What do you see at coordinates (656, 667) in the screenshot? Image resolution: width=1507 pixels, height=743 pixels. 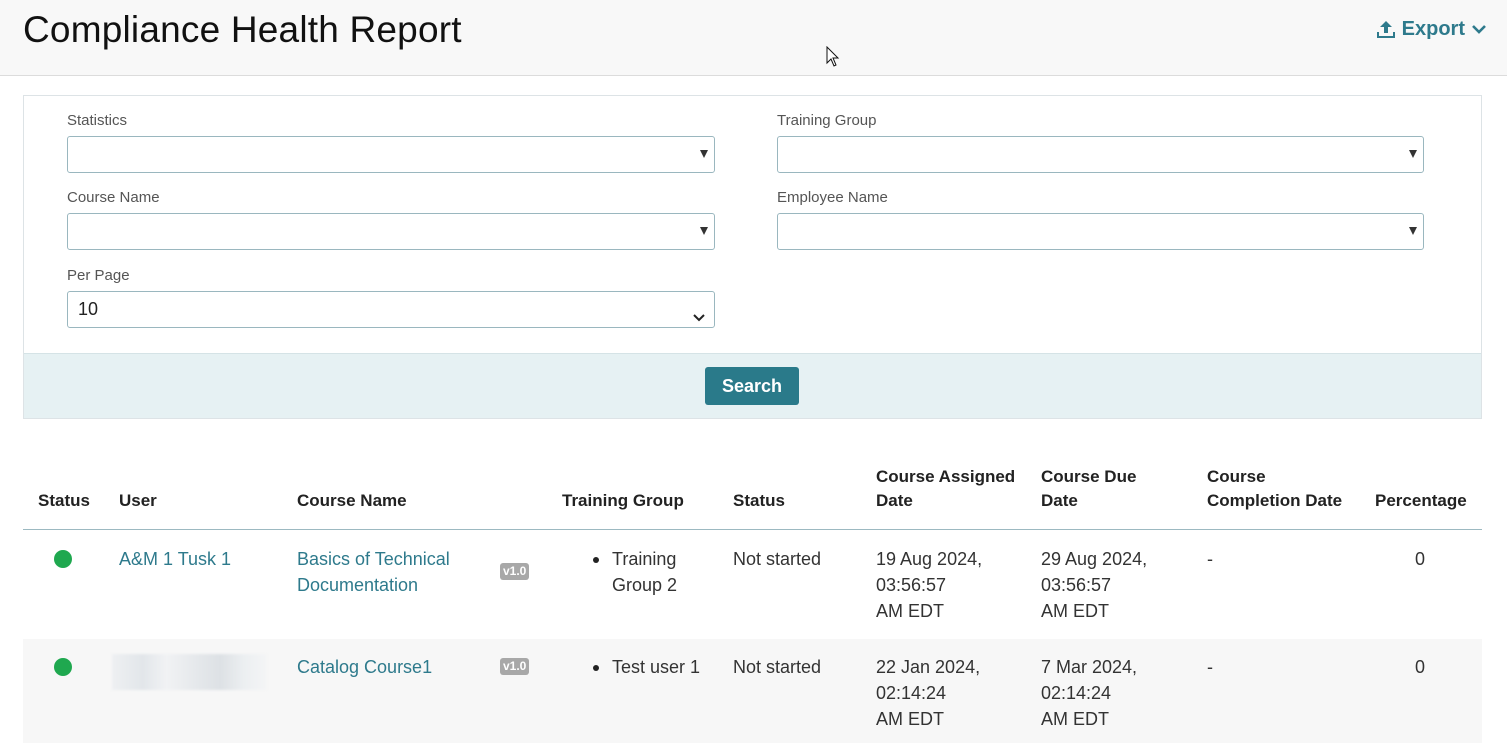 I see `training-group-cell: Test user 1` at bounding box center [656, 667].